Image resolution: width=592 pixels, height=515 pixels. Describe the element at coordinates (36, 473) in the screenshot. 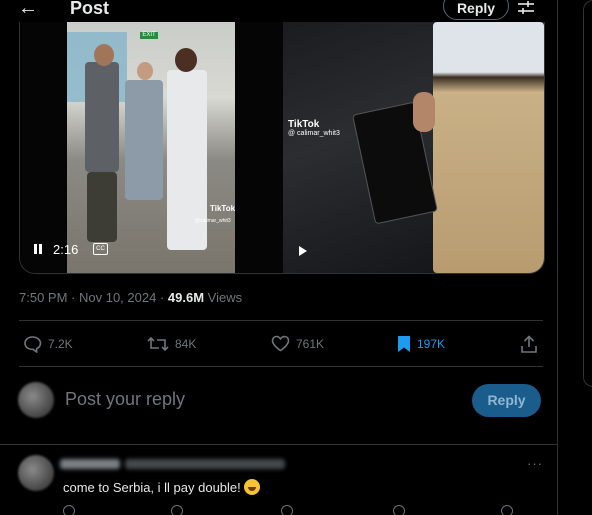

I see `commenter-avatar` at that location.